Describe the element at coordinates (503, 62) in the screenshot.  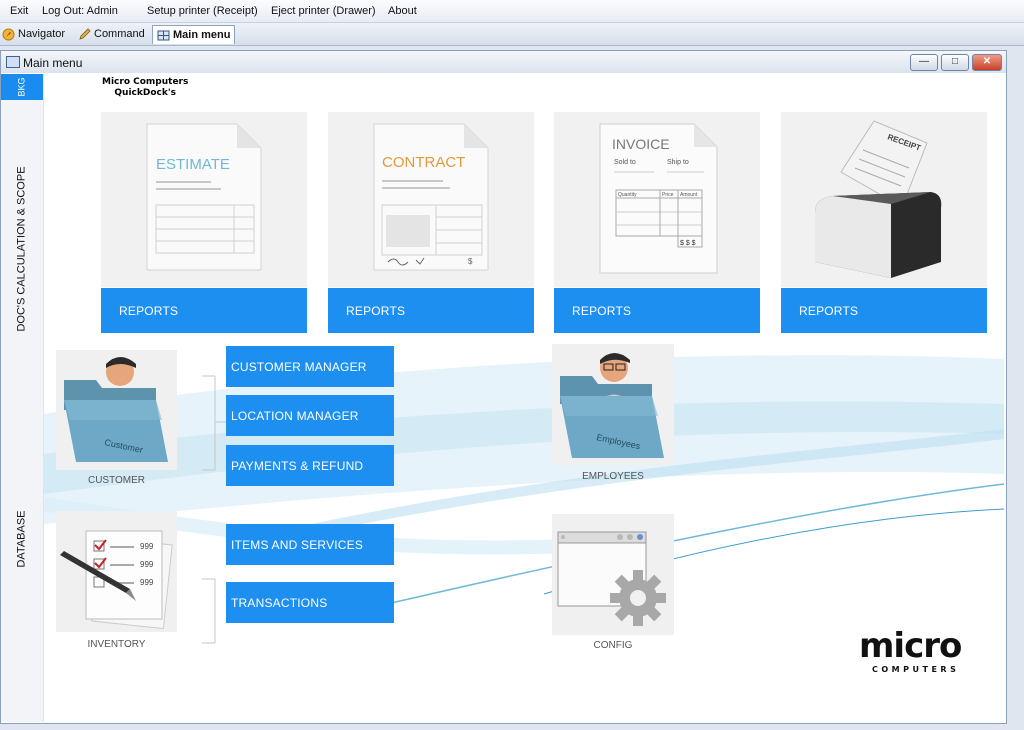
I see `window-titlebar: Main menu — □ ✕` at that location.